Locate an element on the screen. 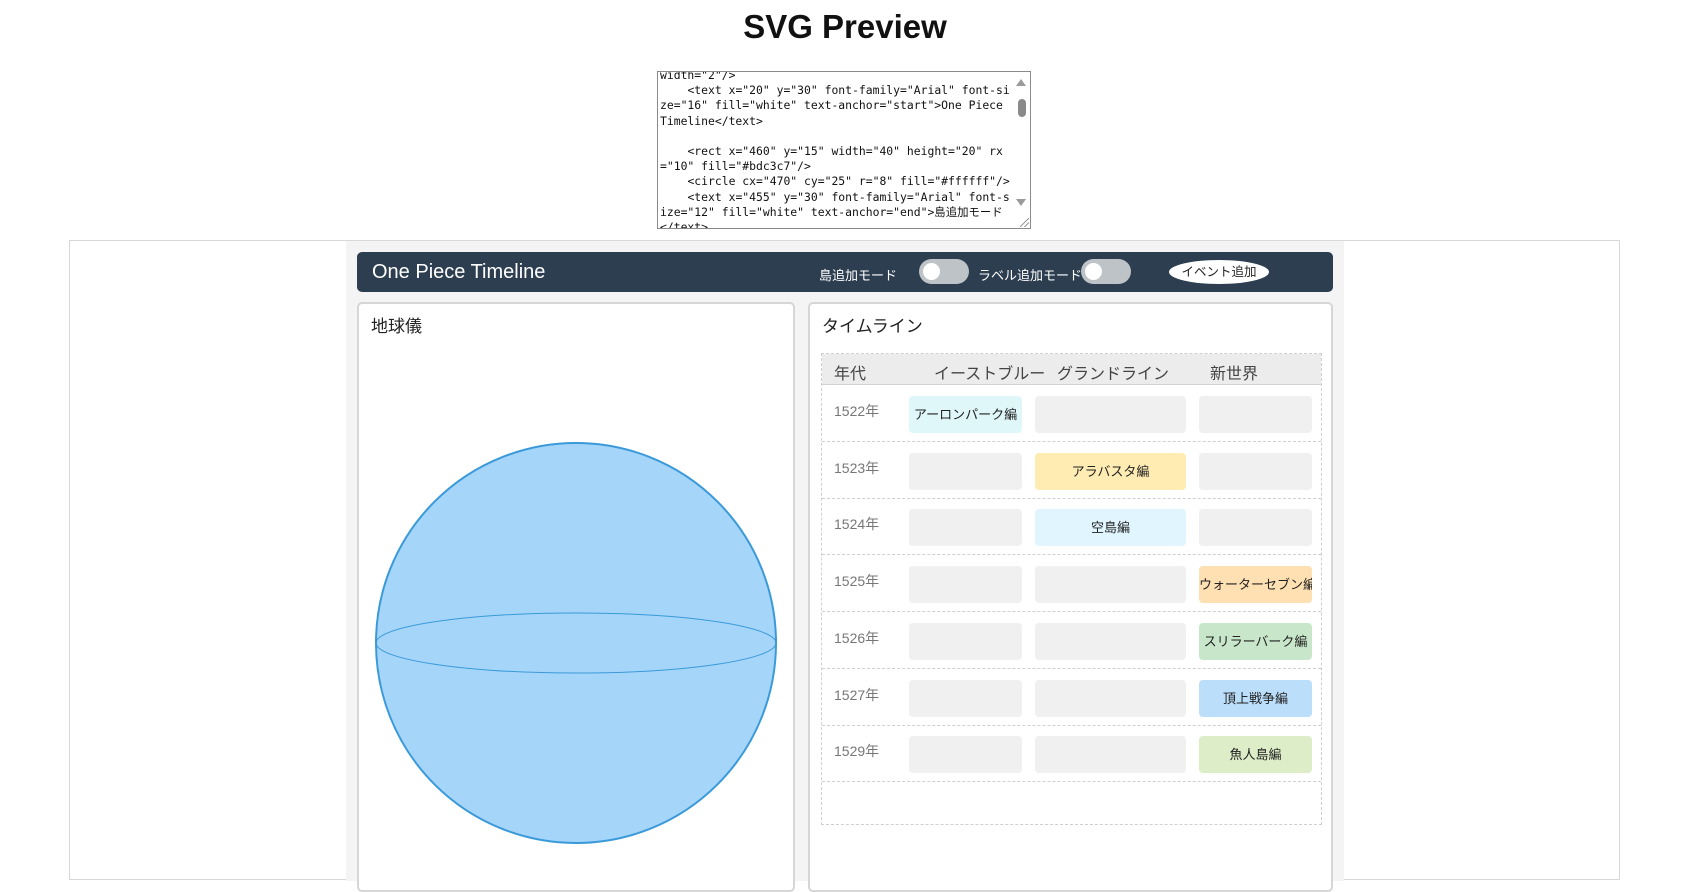  timeline-row: 1526年 スリラーバーク編 is located at coordinates (1071, 640).